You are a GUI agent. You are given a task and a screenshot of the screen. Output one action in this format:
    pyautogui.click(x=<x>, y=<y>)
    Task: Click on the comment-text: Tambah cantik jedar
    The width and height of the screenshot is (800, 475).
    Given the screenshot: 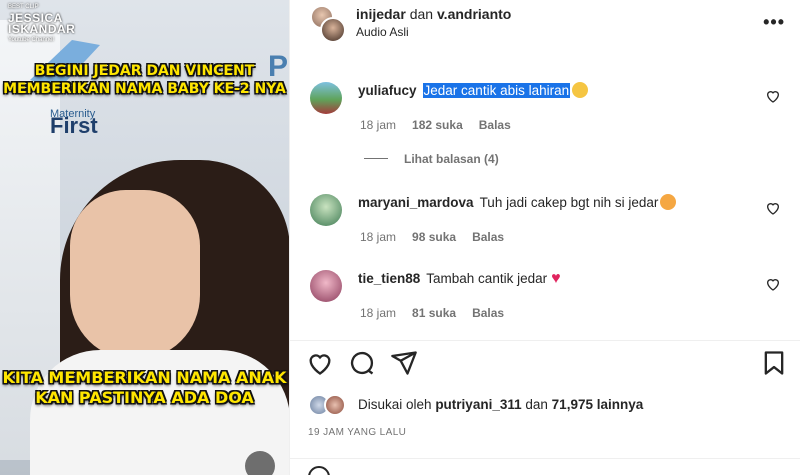 What is the action you would take?
    pyautogui.click(x=487, y=278)
    